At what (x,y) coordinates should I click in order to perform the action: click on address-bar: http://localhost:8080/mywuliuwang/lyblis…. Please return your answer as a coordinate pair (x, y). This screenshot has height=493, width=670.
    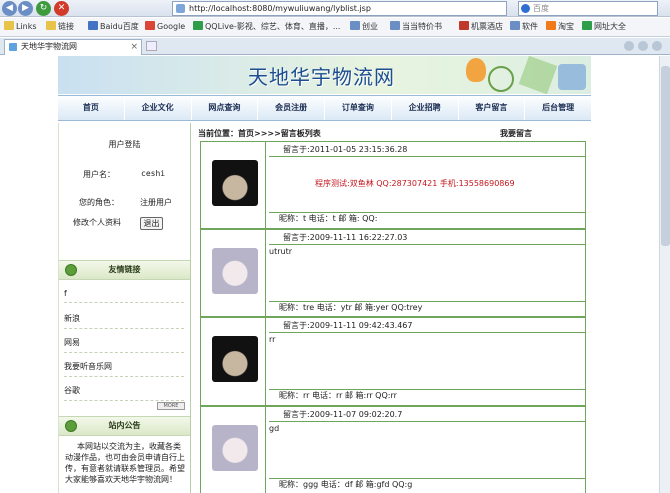
    Looking at the image, I should click on (339, 8).